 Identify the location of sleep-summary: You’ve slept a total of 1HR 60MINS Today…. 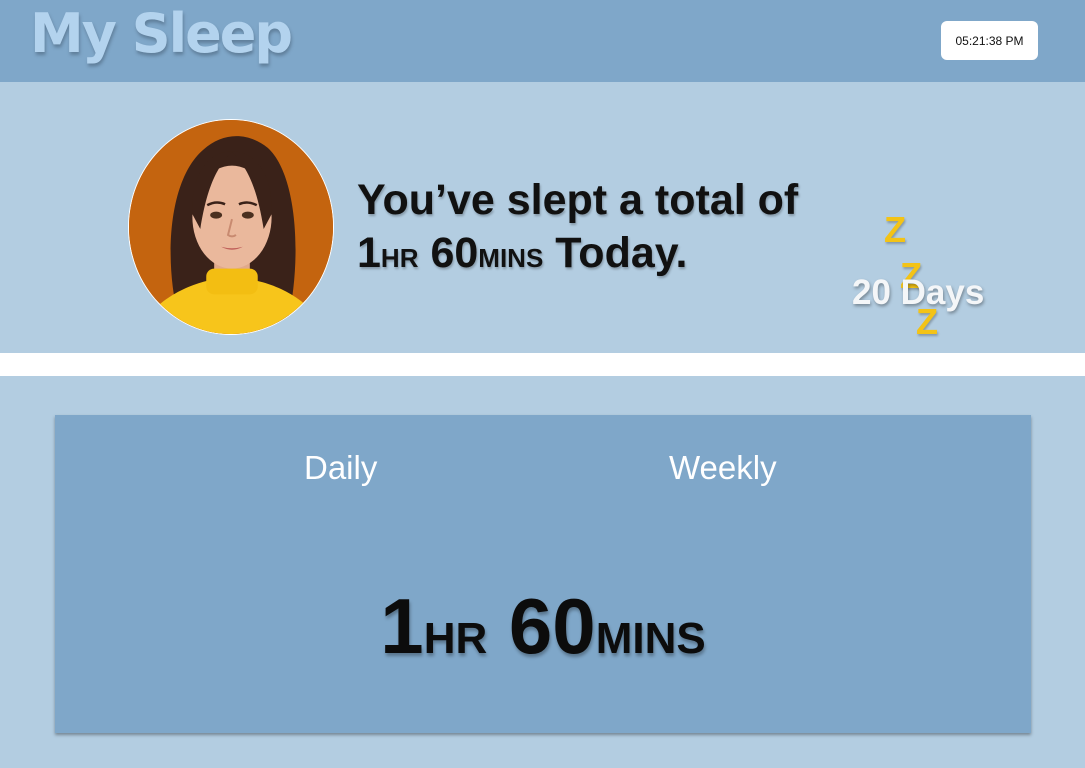
(577, 230).